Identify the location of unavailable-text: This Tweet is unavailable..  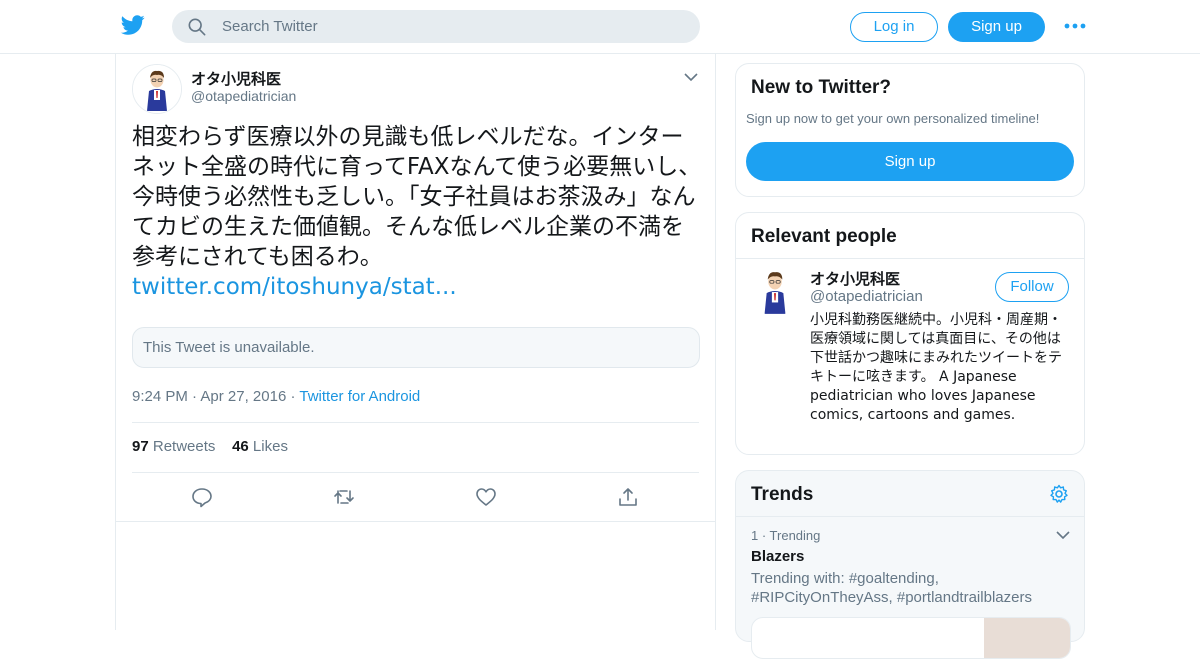
(229, 347).